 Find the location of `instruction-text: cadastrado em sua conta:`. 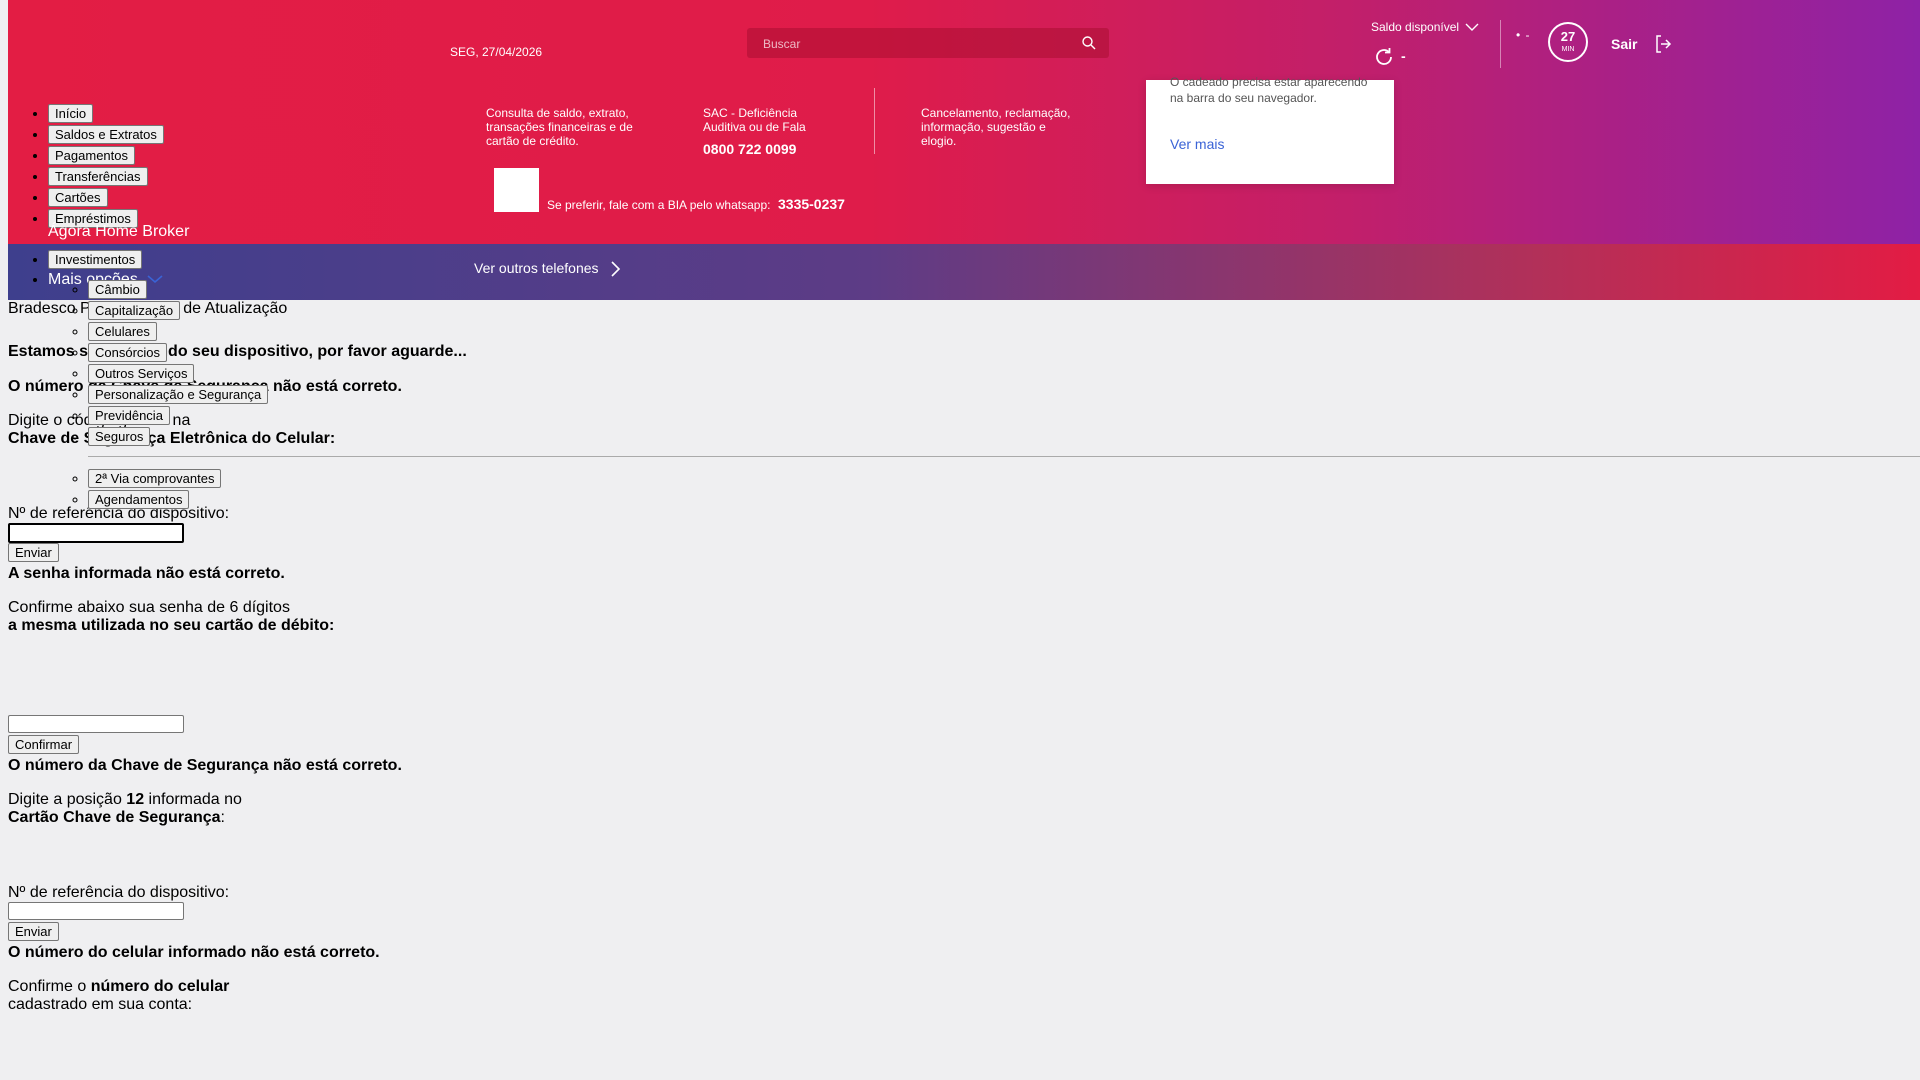

instruction-text: cadastrado em sua conta: is located at coordinates (100, 1004).